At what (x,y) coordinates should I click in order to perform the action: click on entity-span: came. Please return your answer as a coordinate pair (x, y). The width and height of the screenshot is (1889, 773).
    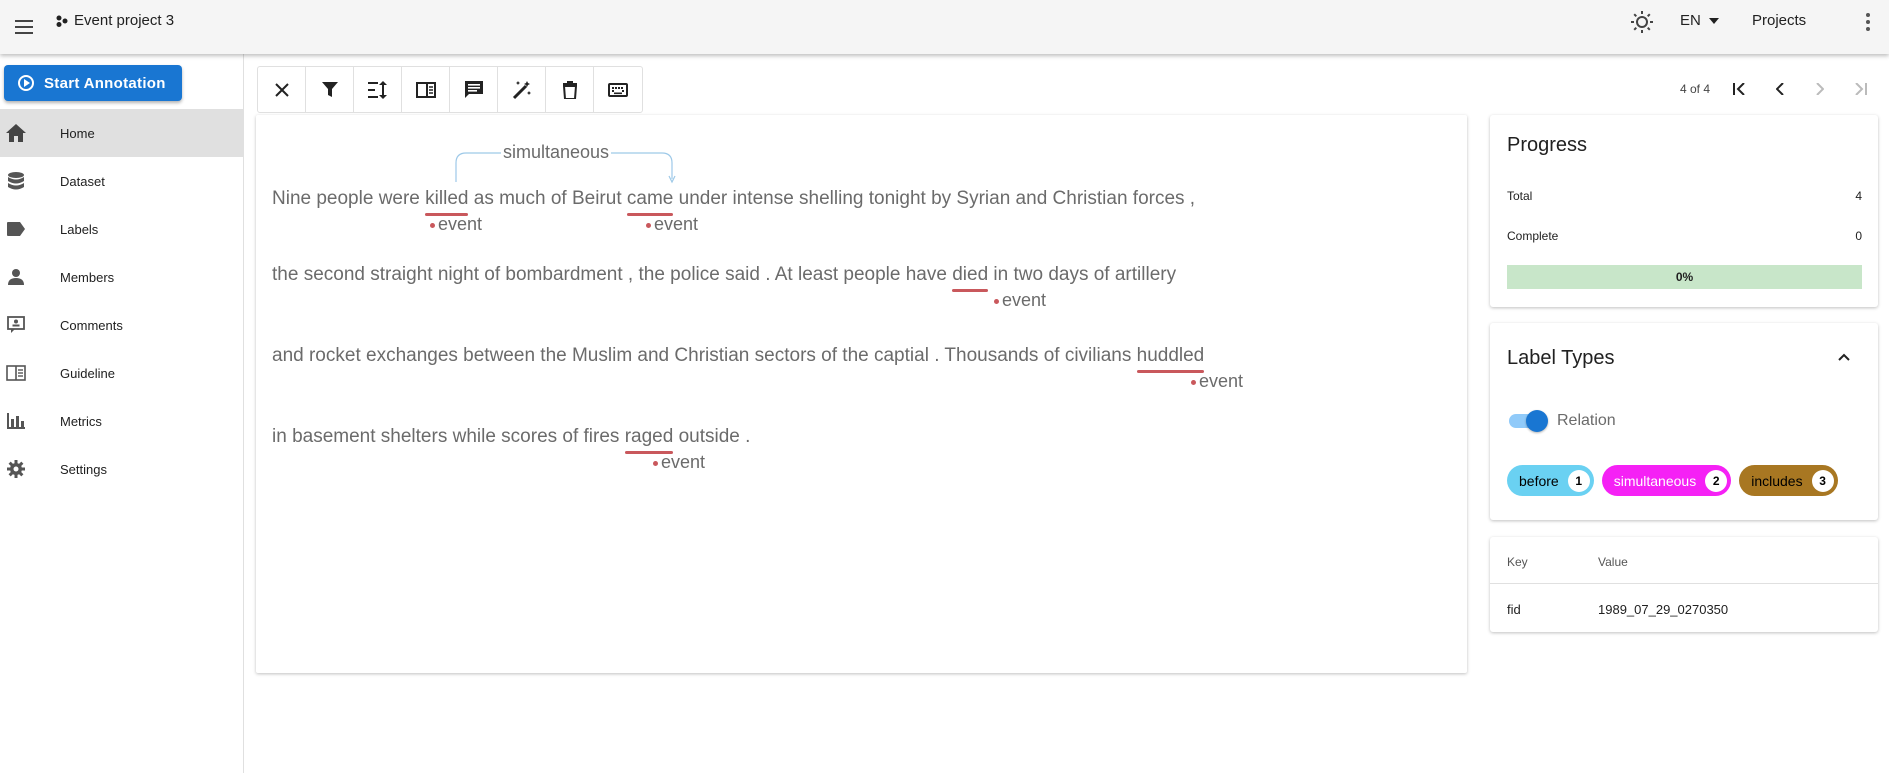
    Looking at the image, I should click on (650, 202).